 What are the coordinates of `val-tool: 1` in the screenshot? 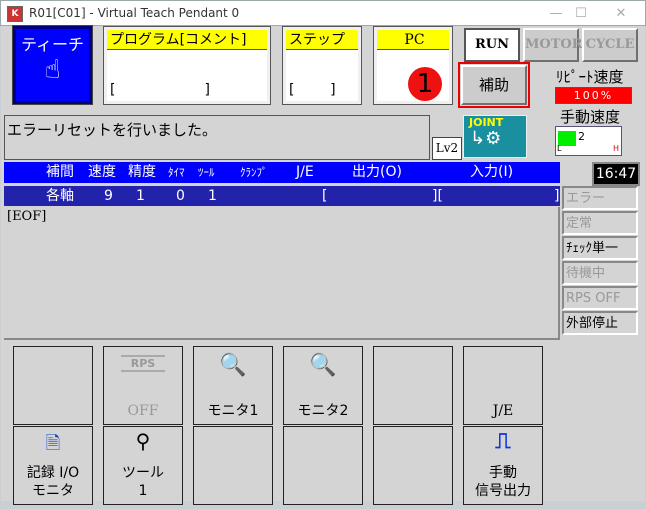 It's located at (212, 196).